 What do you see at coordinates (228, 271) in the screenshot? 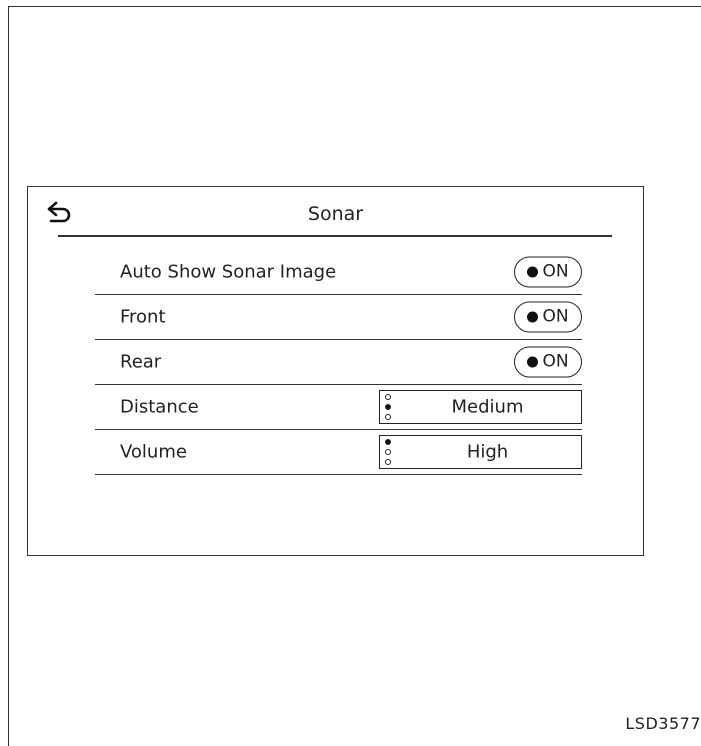
I see `setting-label: Auto Show Sonar Image` at bounding box center [228, 271].